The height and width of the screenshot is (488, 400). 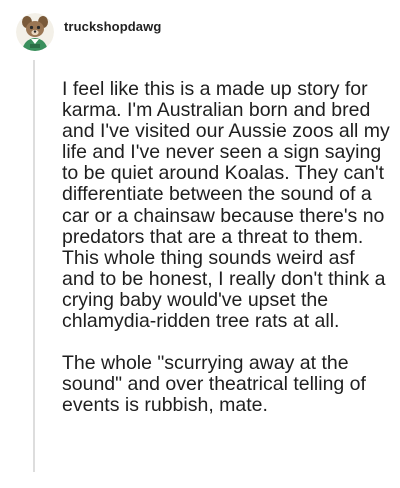 I want to click on dog-avatar-icon, so click(x=35, y=32).